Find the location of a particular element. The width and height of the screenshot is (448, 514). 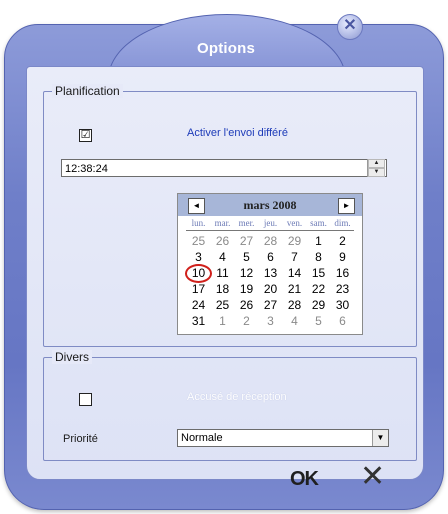

spin-up-arrow-icon: ▲ is located at coordinates (376, 163).